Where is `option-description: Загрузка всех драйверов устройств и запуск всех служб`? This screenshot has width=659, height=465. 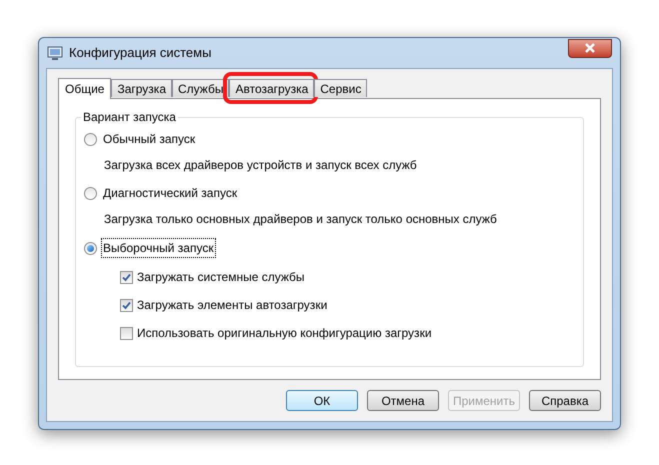
option-description: Загрузка всех драйверов устройств и запуск всех служб is located at coordinates (260, 165).